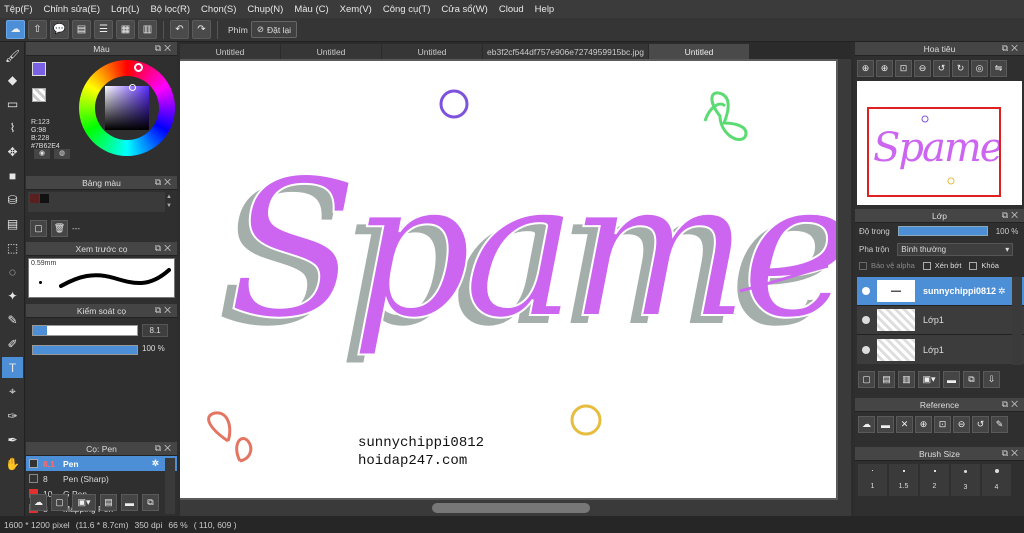 The height and width of the screenshot is (533, 1024). I want to click on operation-tool-icon: ⌖, so click(12, 391).